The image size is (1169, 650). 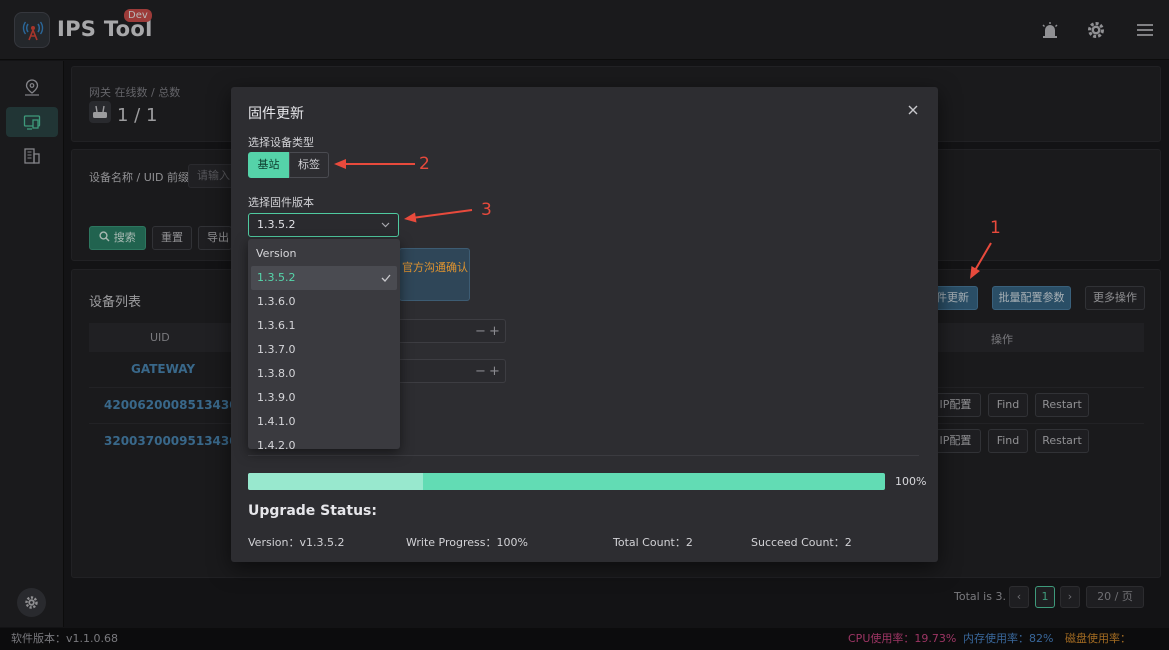 What do you see at coordinates (663, 219) in the screenshot?
I see `annotation-arrows` at bounding box center [663, 219].